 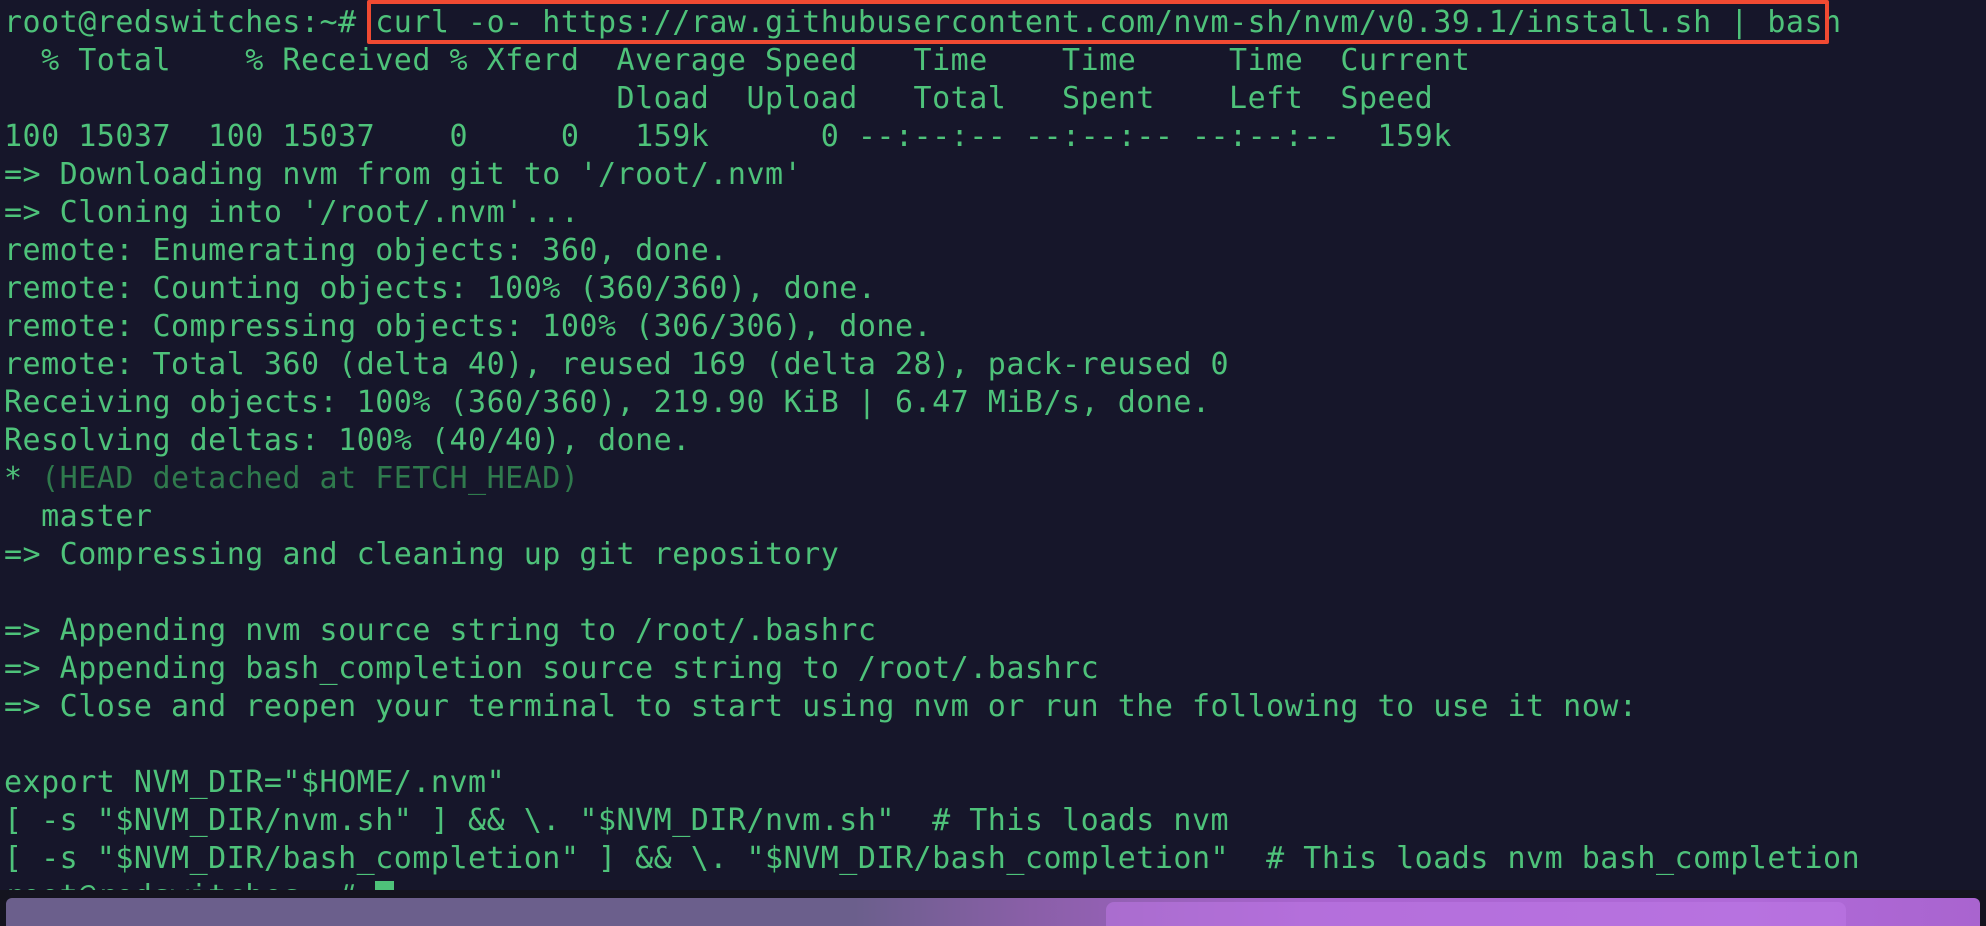 What do you see at coordinates (993, 912) in the screenshot?
I see `taskbar-strip` at bounding box center [993, 912].